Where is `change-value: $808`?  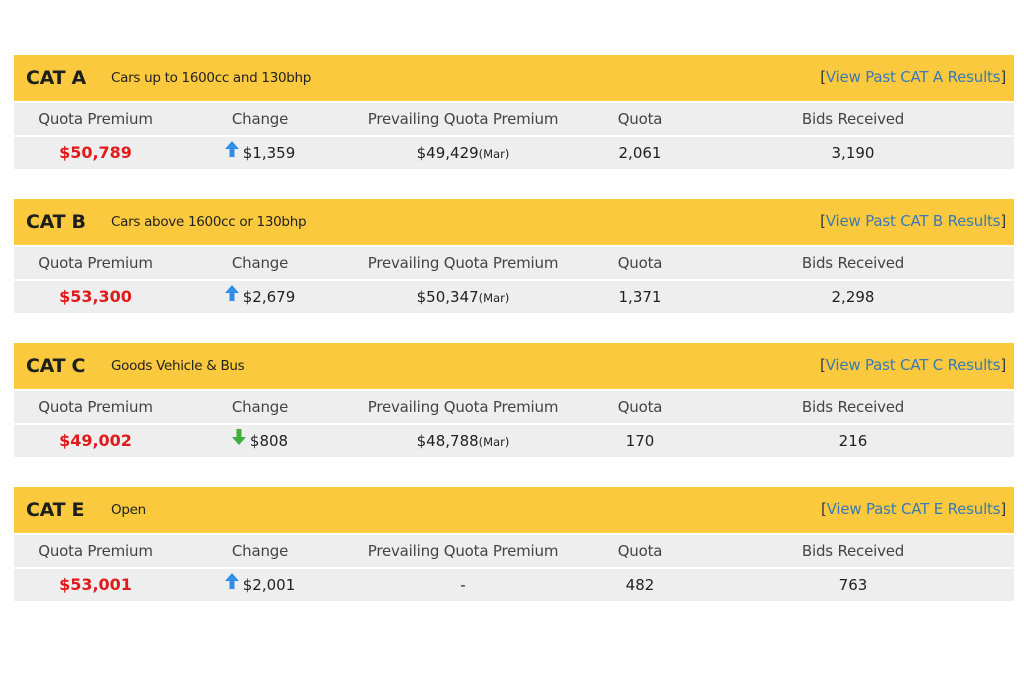
change-value: $808 is located at coordinates (269, 441).